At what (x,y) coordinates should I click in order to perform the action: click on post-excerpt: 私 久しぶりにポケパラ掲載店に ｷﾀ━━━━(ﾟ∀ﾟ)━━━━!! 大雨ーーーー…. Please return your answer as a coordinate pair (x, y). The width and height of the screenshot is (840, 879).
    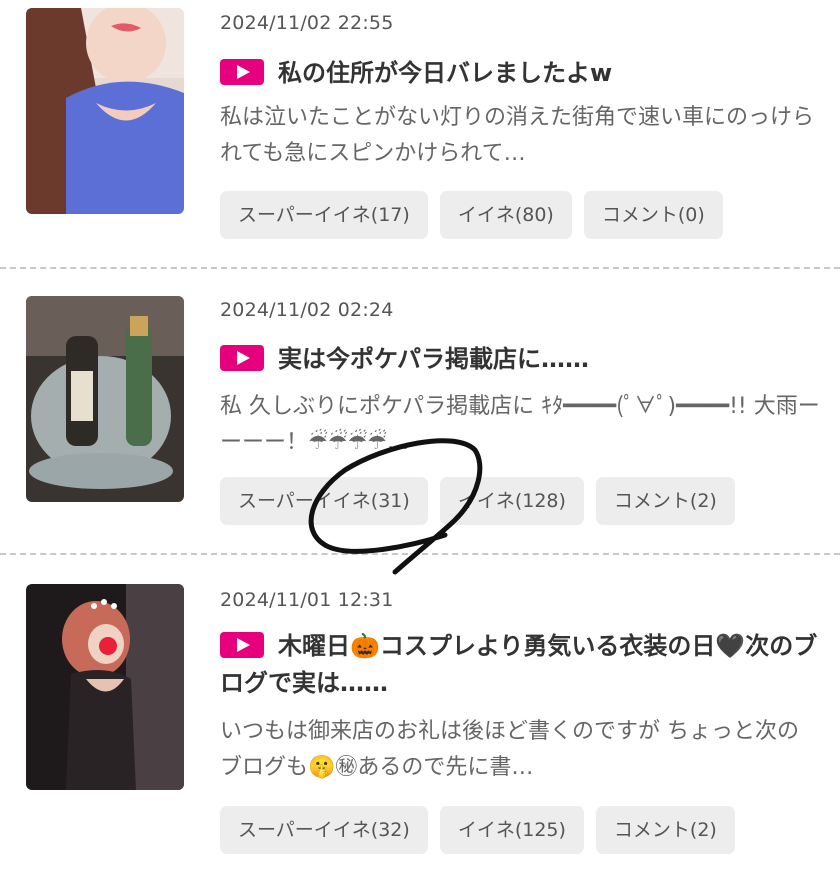
    Looking at the image, I should click on (520, 424).